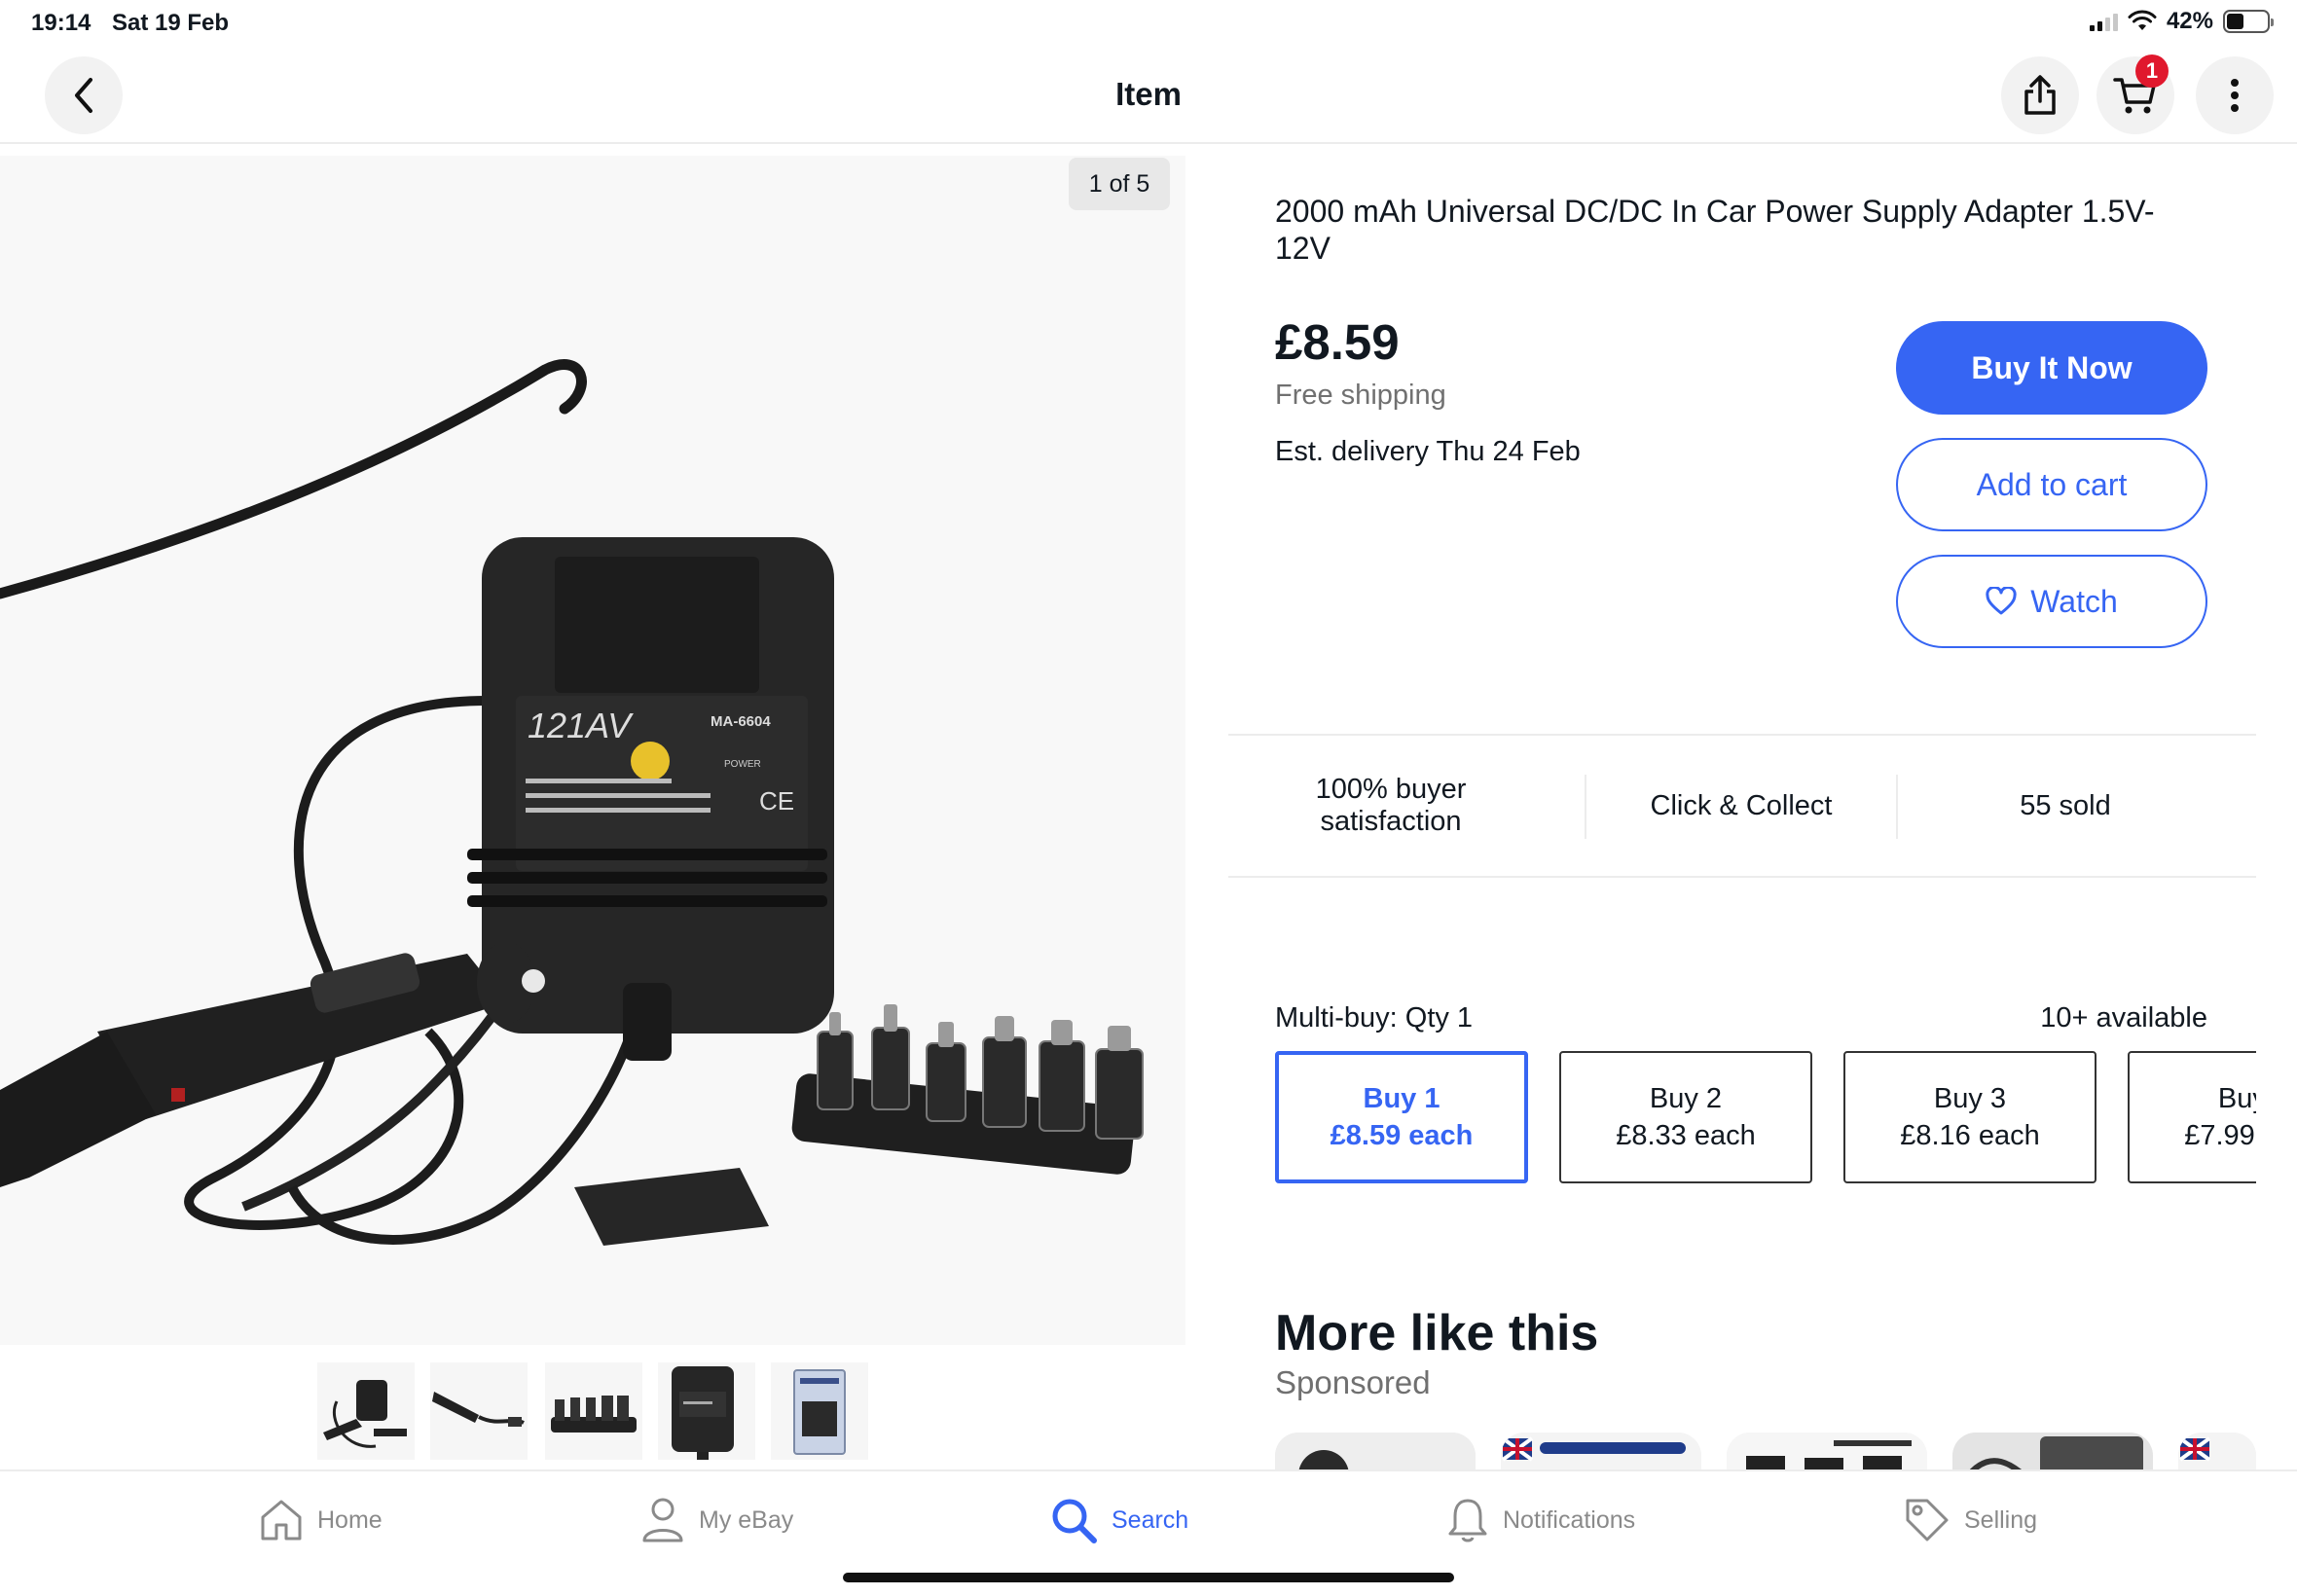  I want to click on sponsored-label: Sponsored, so click(1353, 1382).